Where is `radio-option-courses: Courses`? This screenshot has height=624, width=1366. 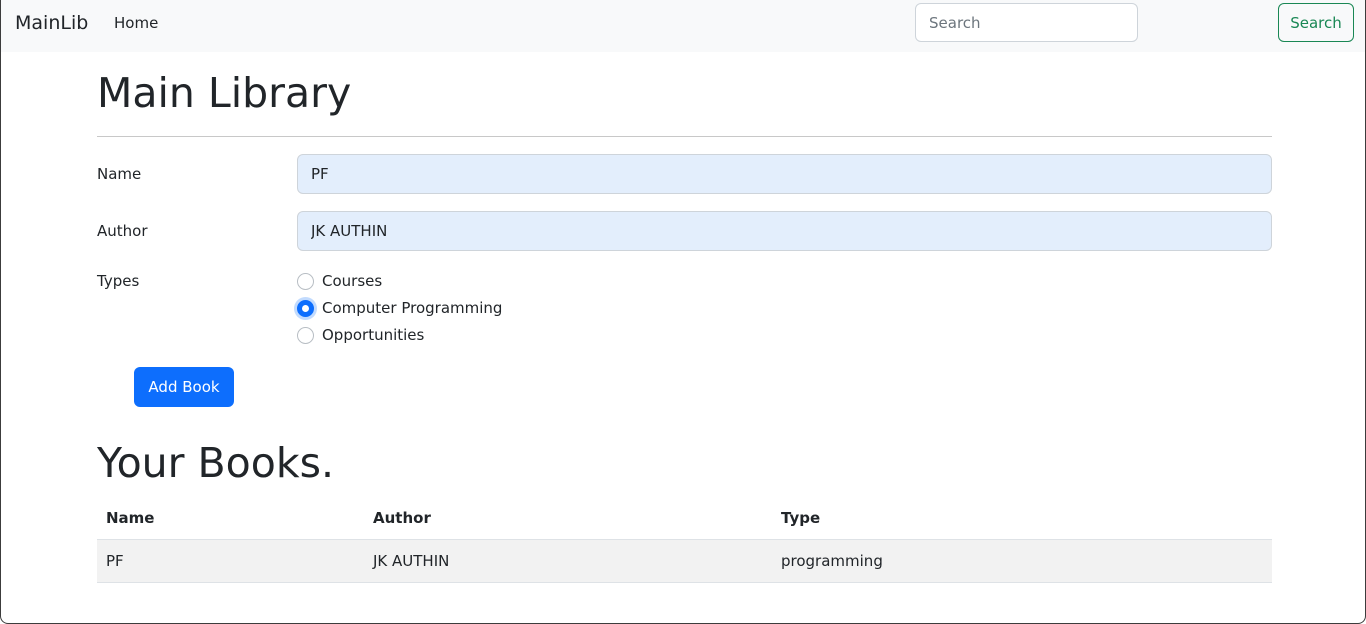
radio-option-courses: Courses is located at coordinates (339, 281).